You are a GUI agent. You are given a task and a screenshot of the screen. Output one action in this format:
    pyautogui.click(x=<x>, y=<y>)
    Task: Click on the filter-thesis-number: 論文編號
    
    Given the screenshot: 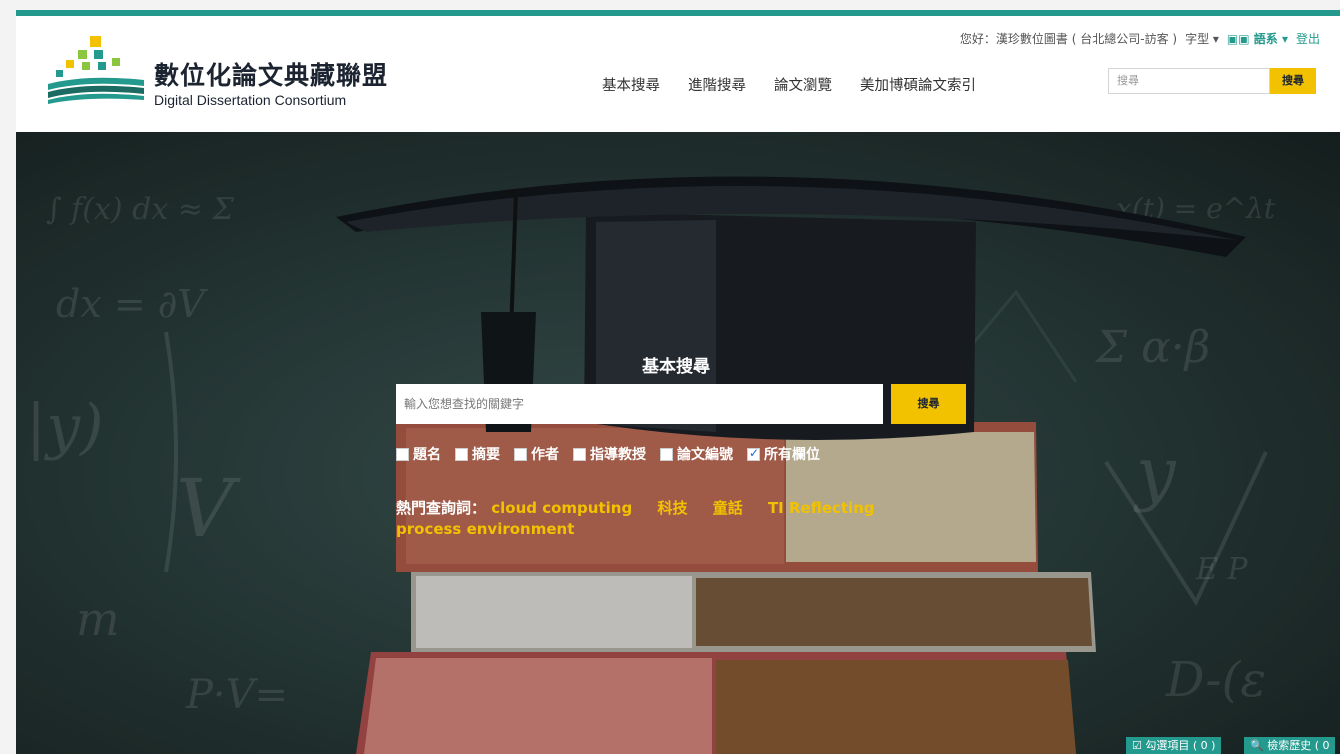 What is the action you would take?
    pyautogui.click(x=696, y=454)
    